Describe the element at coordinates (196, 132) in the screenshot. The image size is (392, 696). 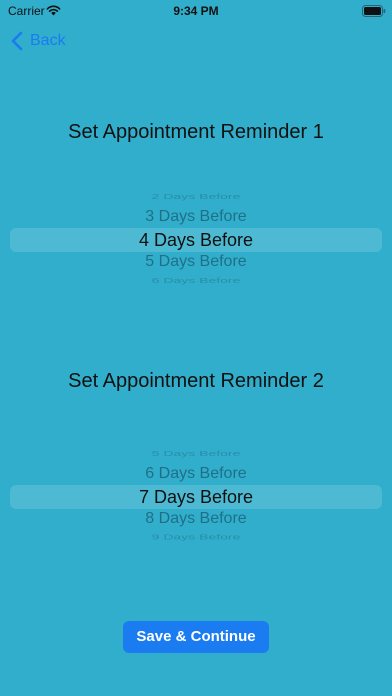
I see `reminder1-title: Set Appointment Reminder 1` at that location.